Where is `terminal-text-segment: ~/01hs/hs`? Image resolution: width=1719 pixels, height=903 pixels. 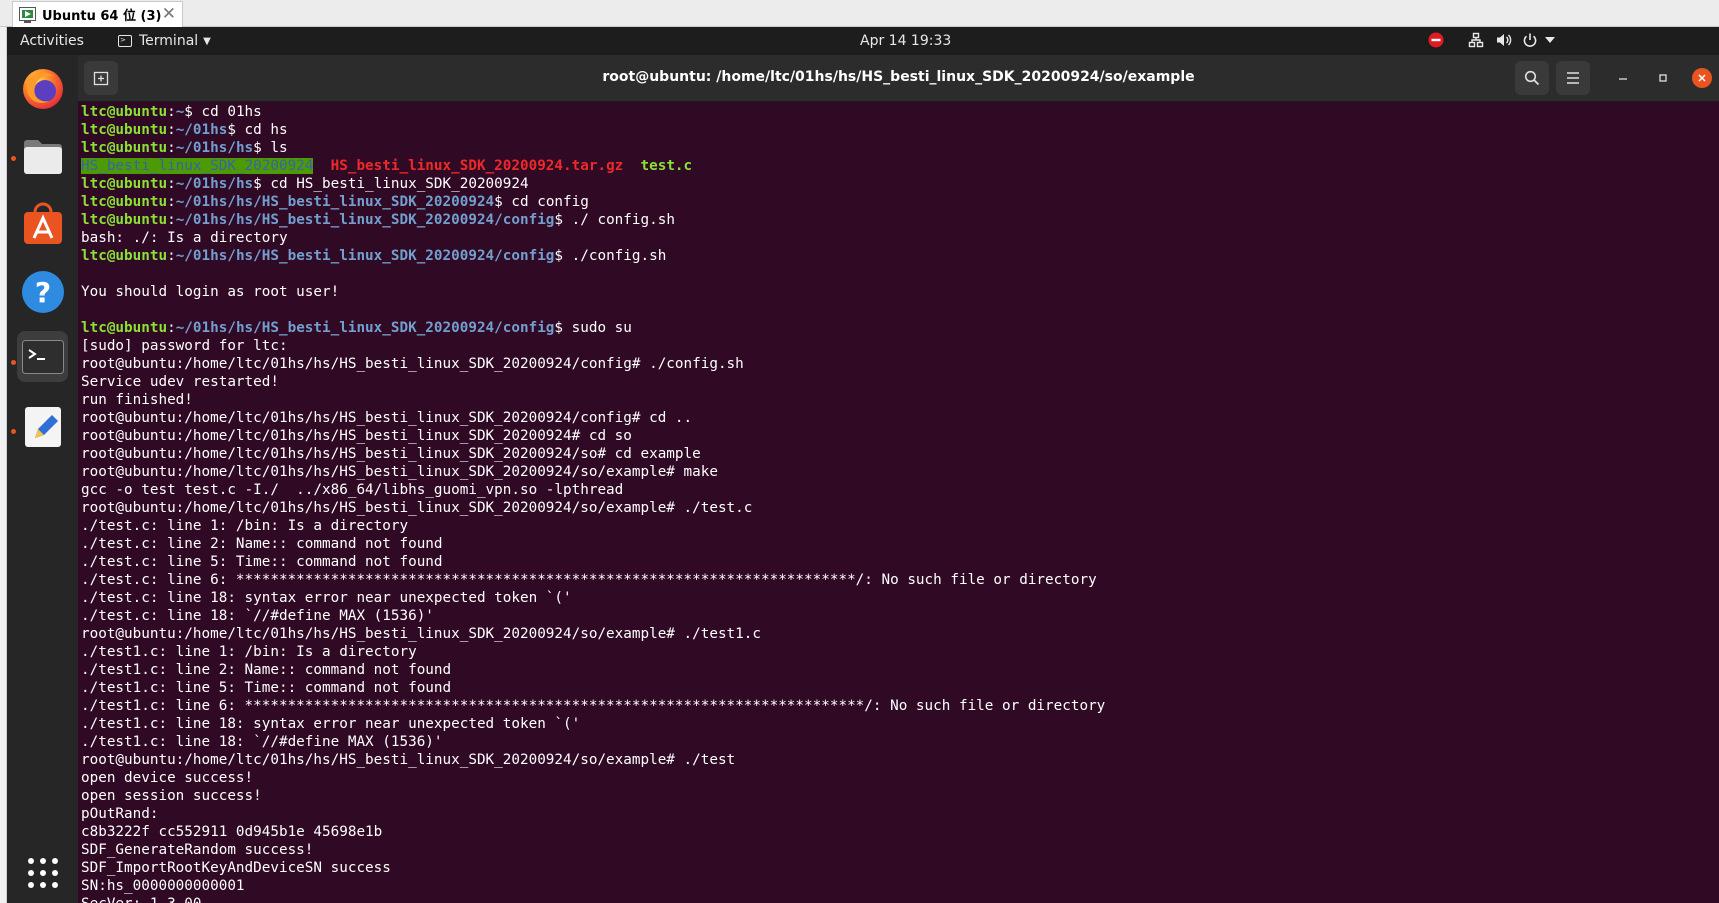
terminal-text-segment: ~/01hs/hs is located at coordinates (214, 184).